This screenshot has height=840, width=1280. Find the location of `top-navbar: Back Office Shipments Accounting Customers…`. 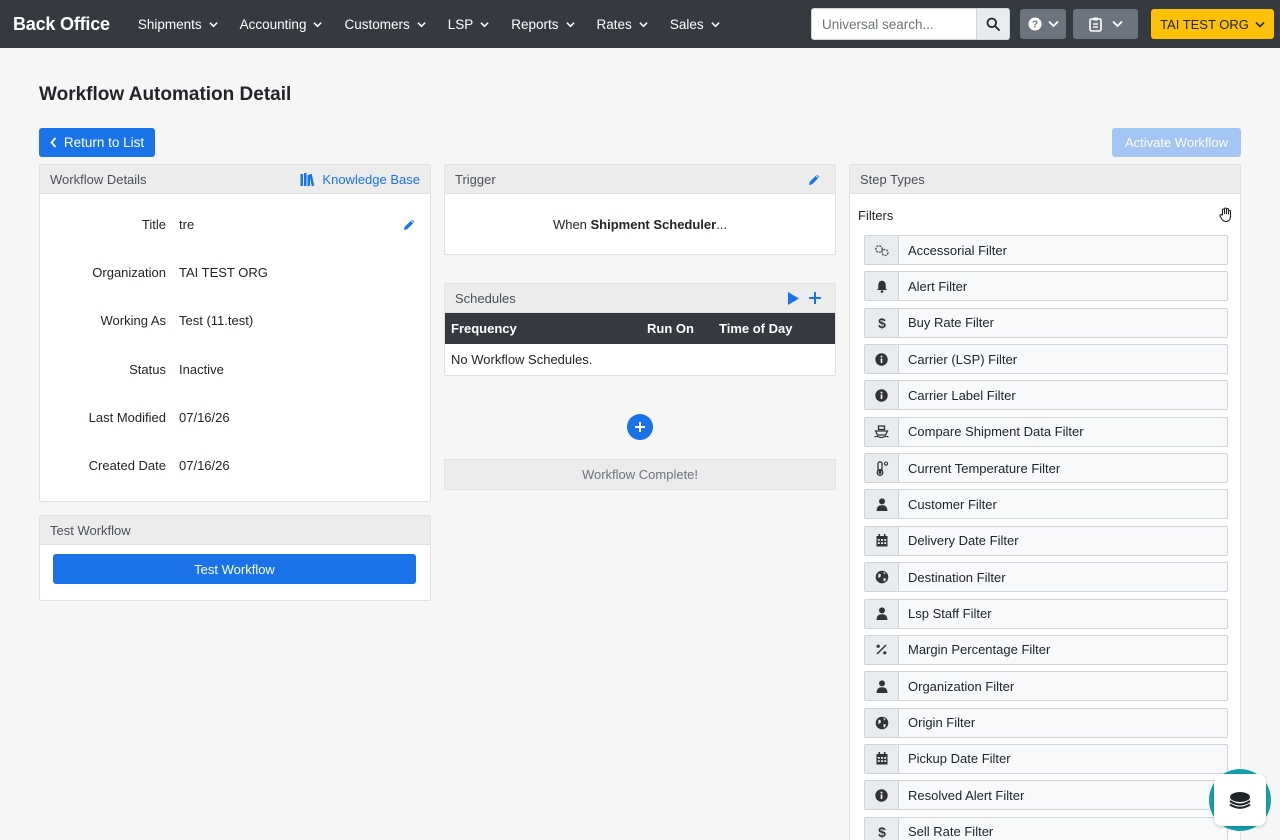

top-navbar: Back Office Shipments Accounting Customers… is located at coordinates (640, 24).